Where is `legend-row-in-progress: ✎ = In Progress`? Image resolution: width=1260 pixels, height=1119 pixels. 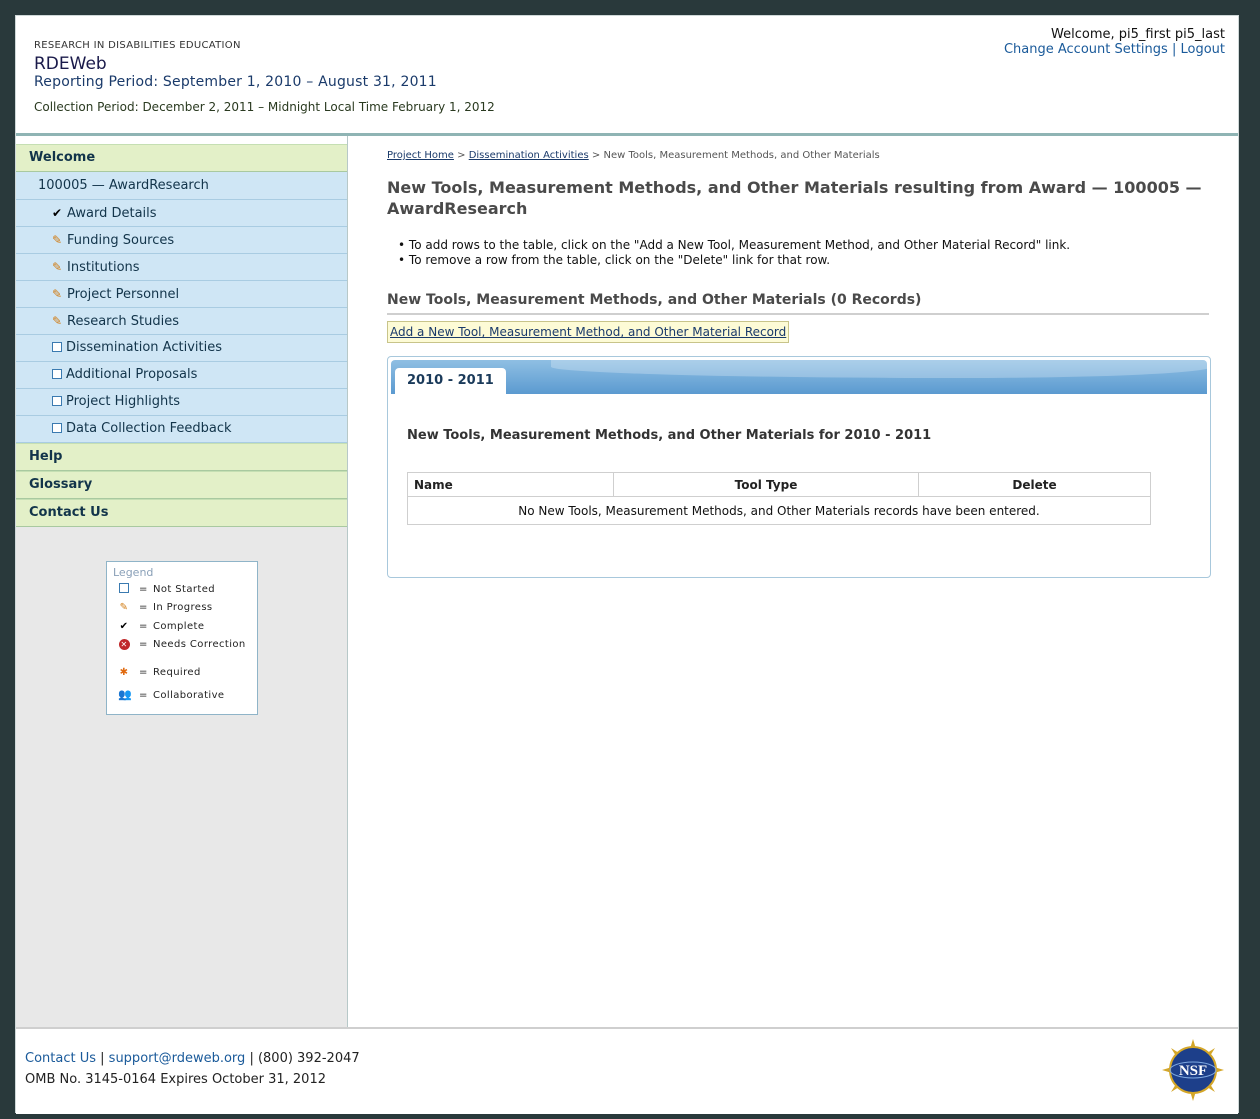
legend-row-in-progress: ✎ = In Progress is located at coordinates (165, 607).